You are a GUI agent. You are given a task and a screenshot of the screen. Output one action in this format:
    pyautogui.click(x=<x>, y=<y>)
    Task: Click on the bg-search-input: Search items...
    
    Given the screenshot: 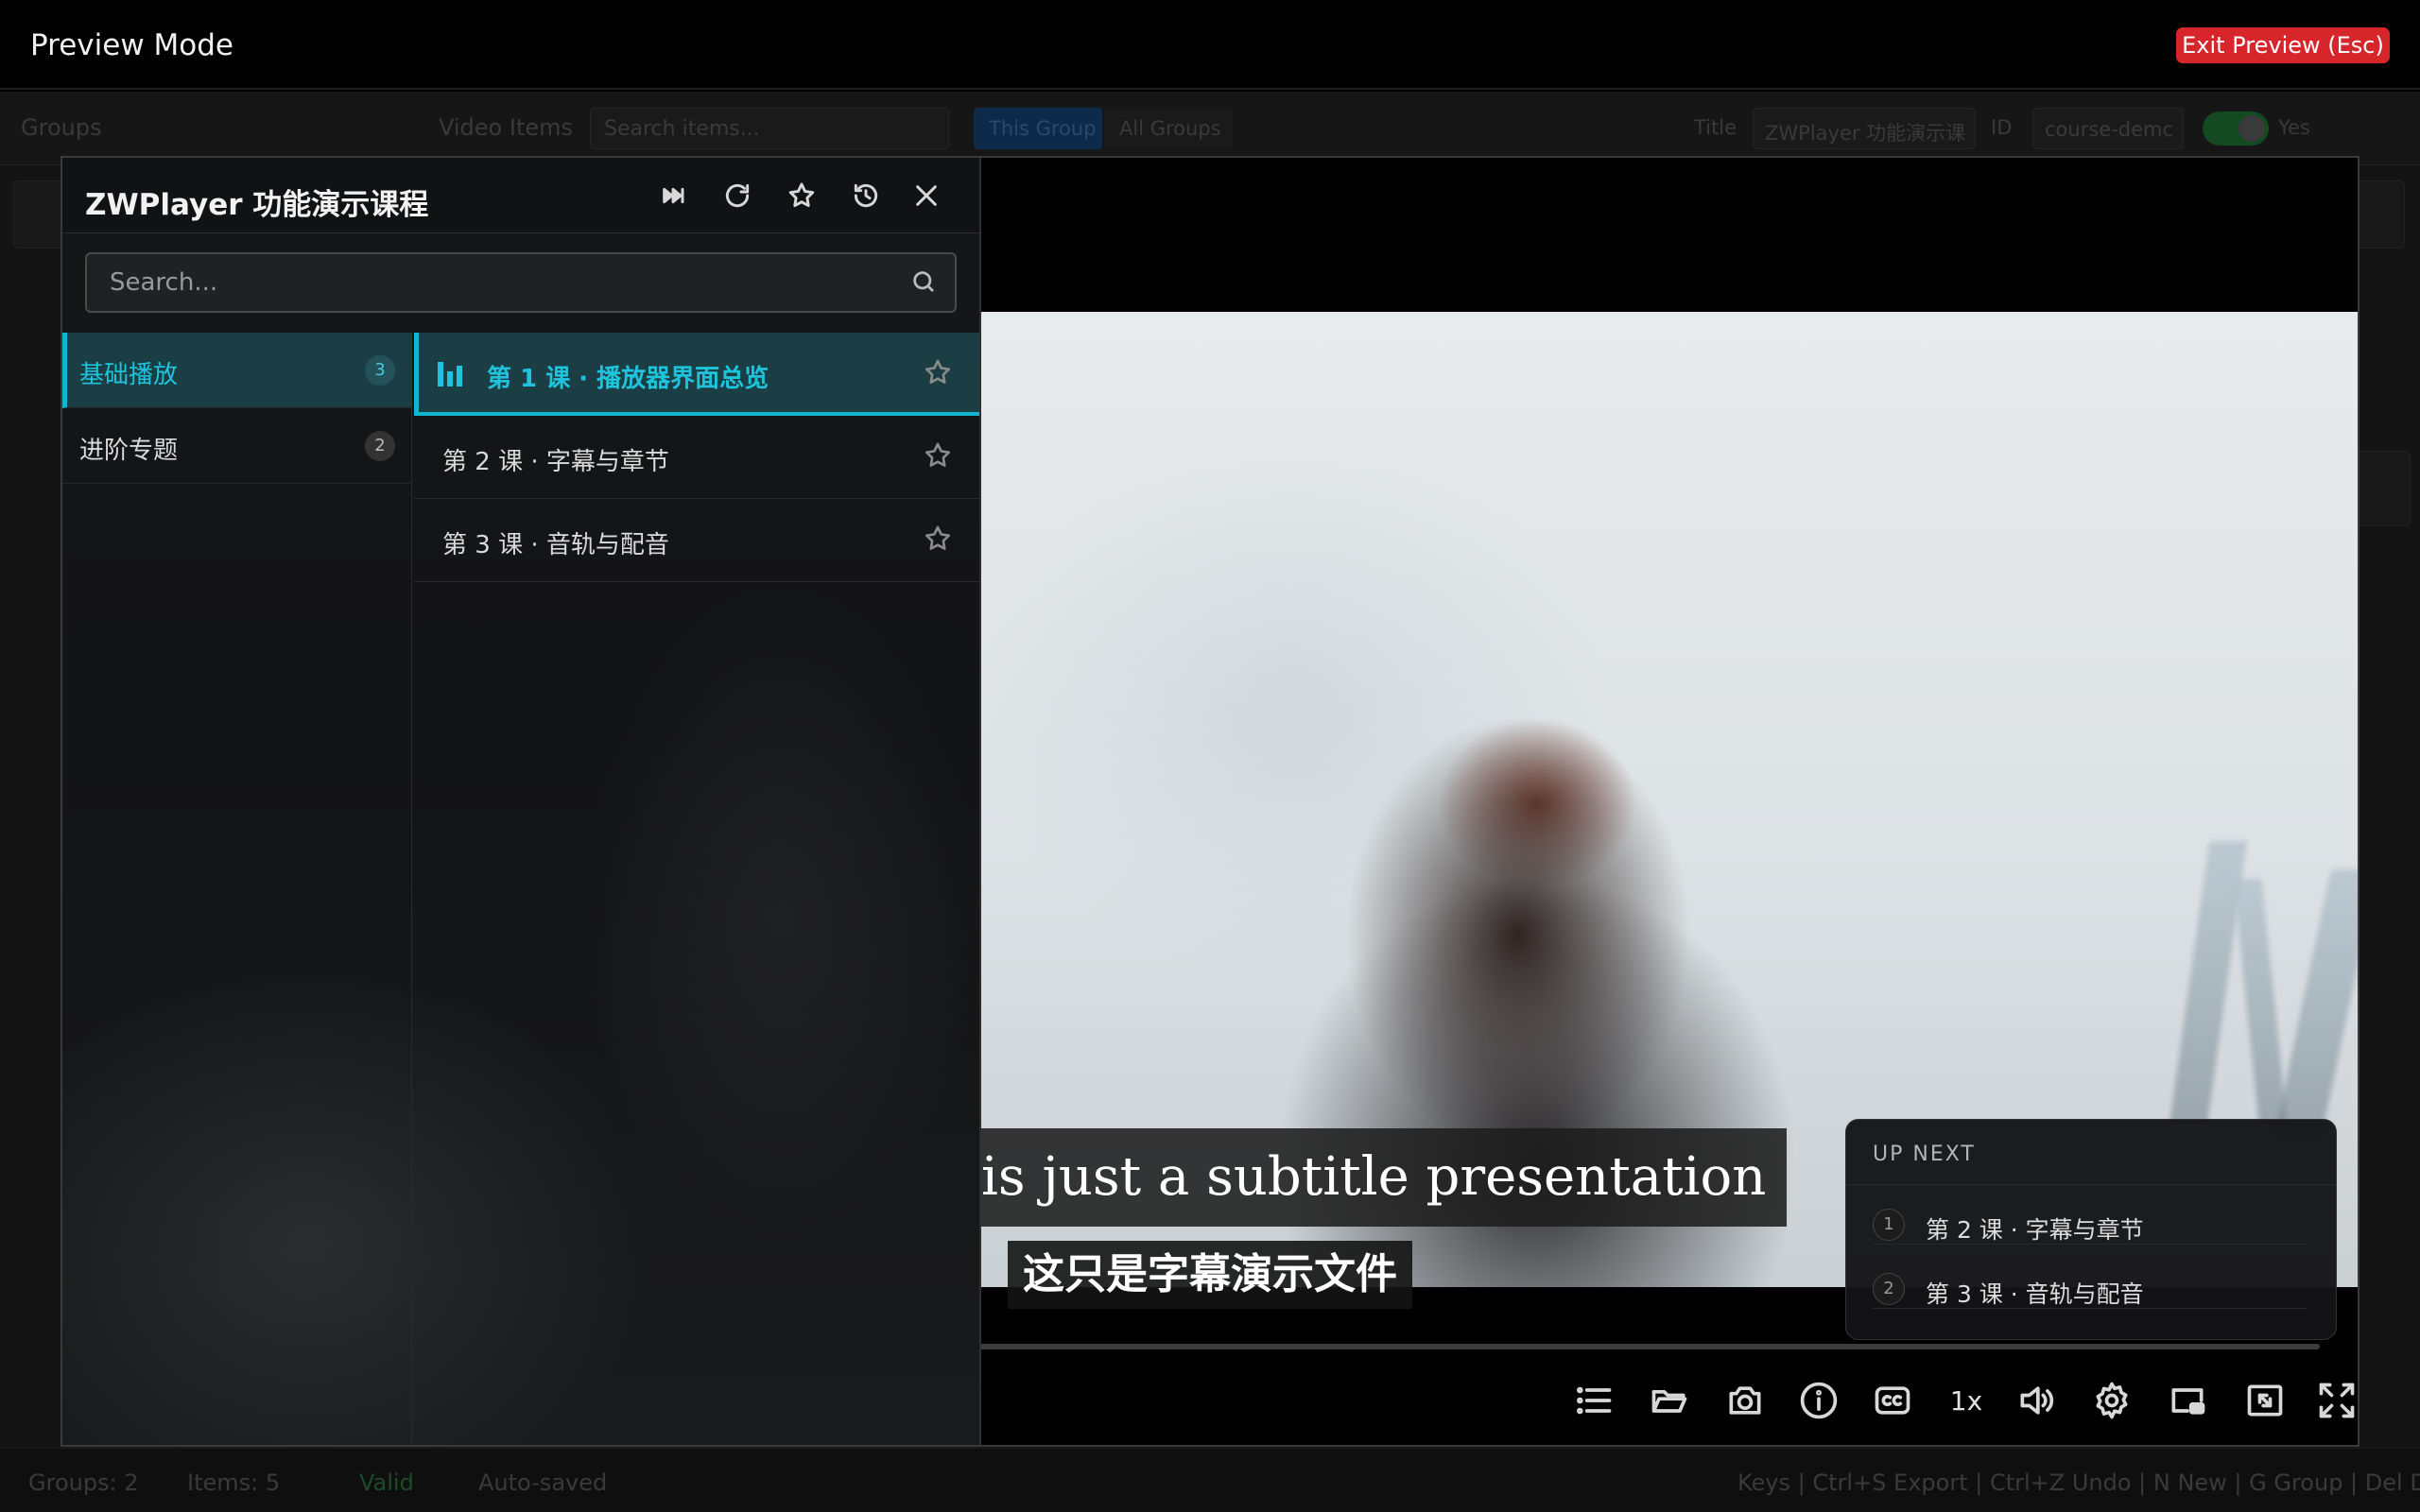 What is the action you would take?
    pyautogui.click(x=769, y=128)
    